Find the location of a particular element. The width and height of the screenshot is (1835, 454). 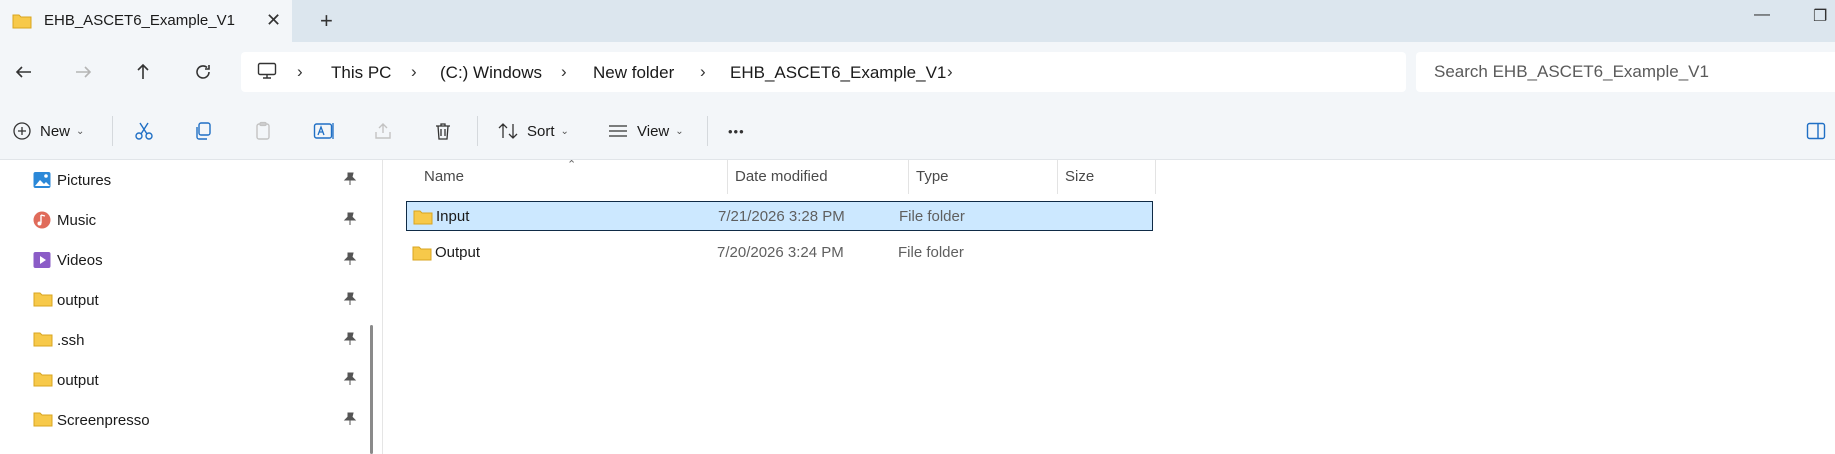

trash-icon is located at coordinates (443, 131).